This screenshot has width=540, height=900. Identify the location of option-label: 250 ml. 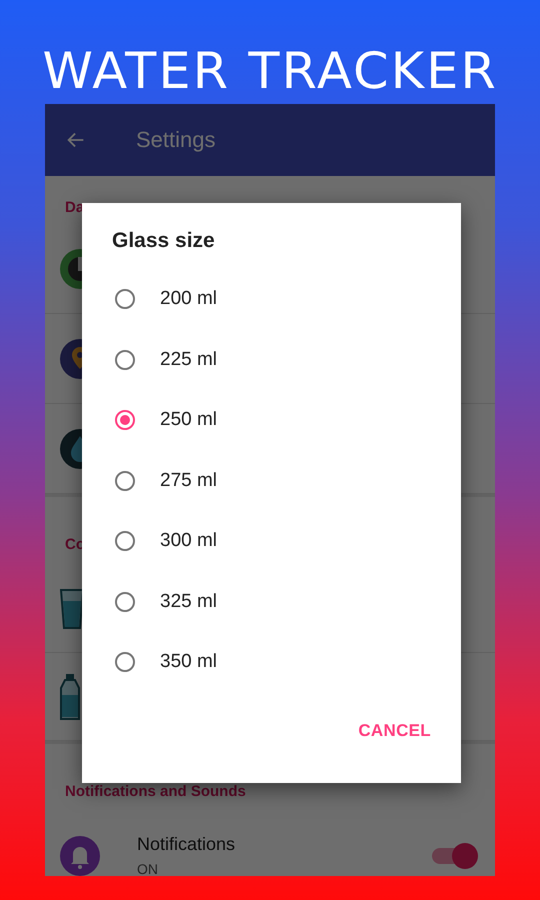
(189, 420).